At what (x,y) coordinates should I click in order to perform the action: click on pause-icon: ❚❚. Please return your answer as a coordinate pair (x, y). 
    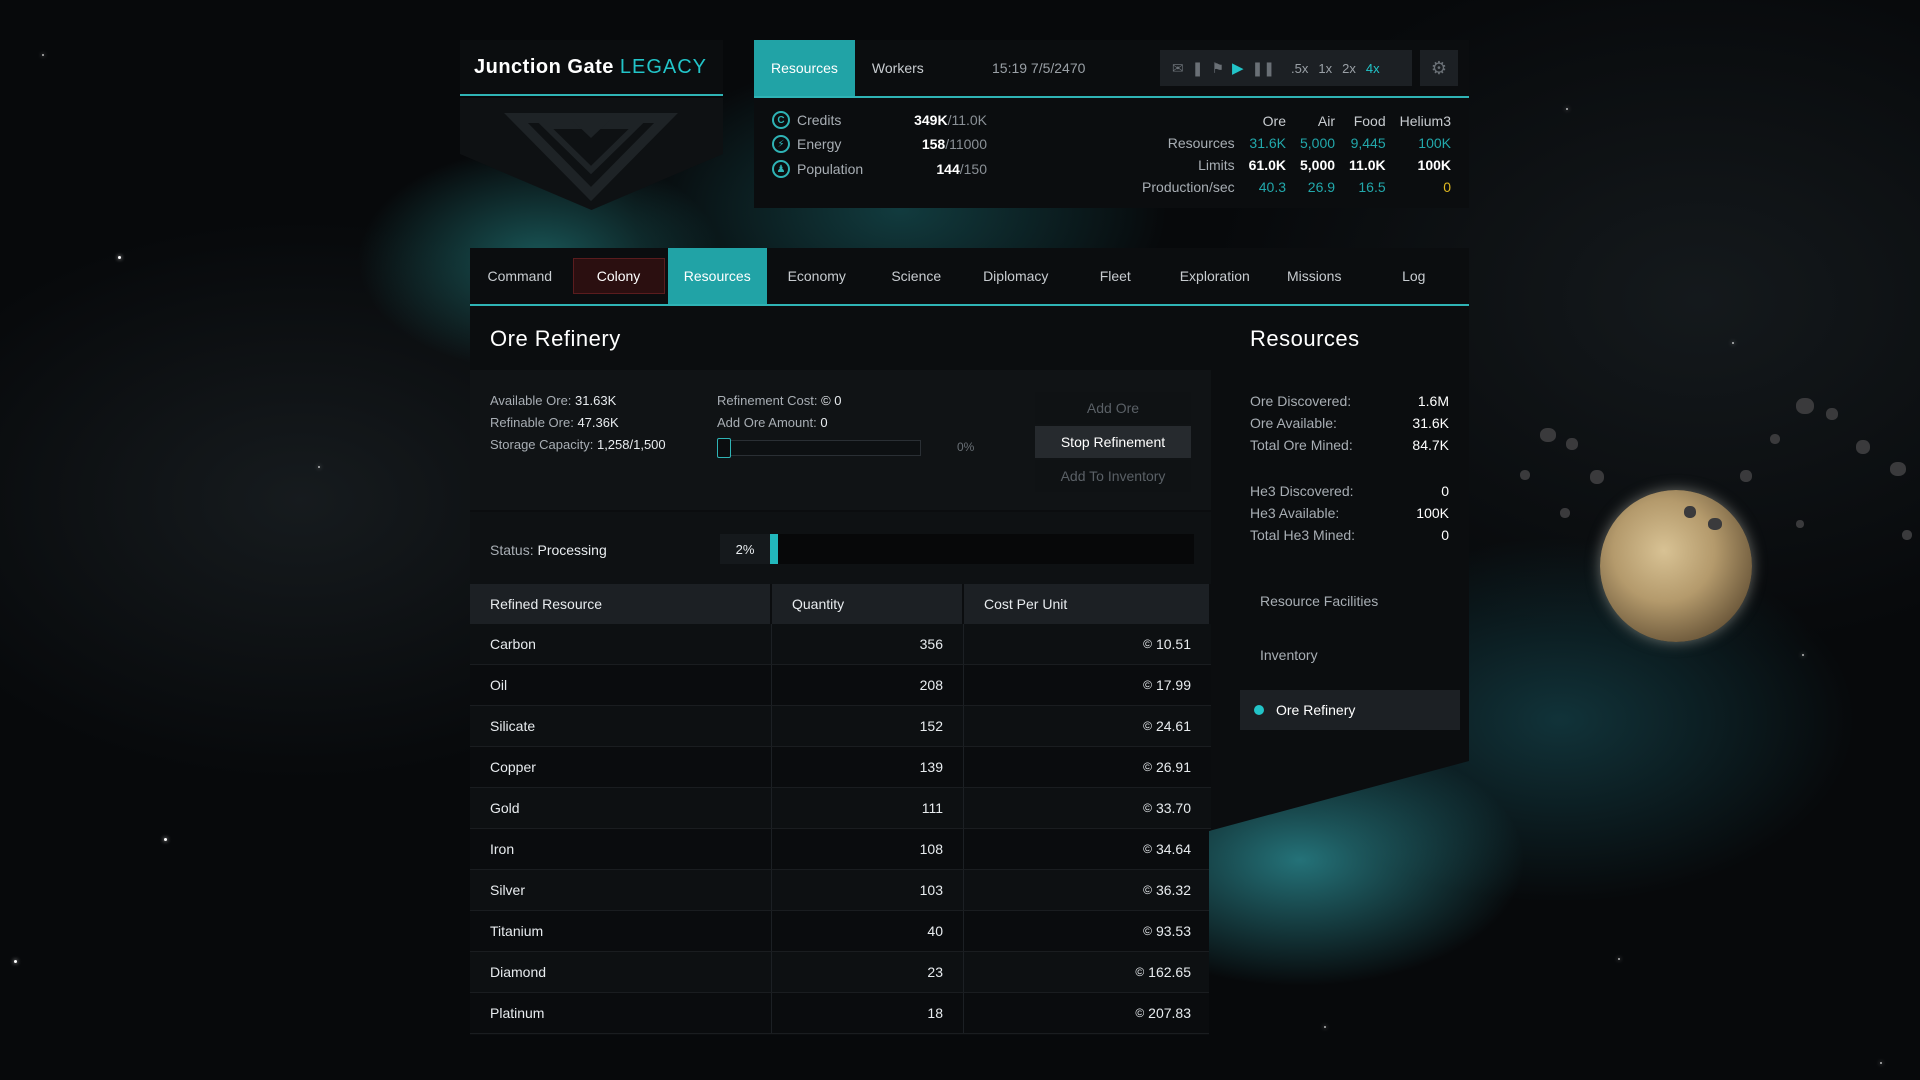
    Looking at the image, I should click on (1263, 68).